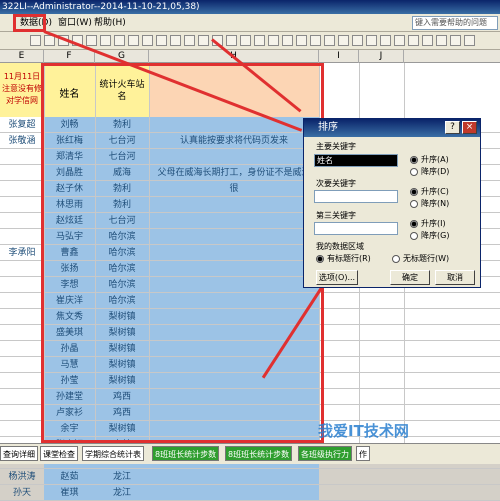 The image size is (500, 501). I want to click on align-left-icon, so click(245, 40).